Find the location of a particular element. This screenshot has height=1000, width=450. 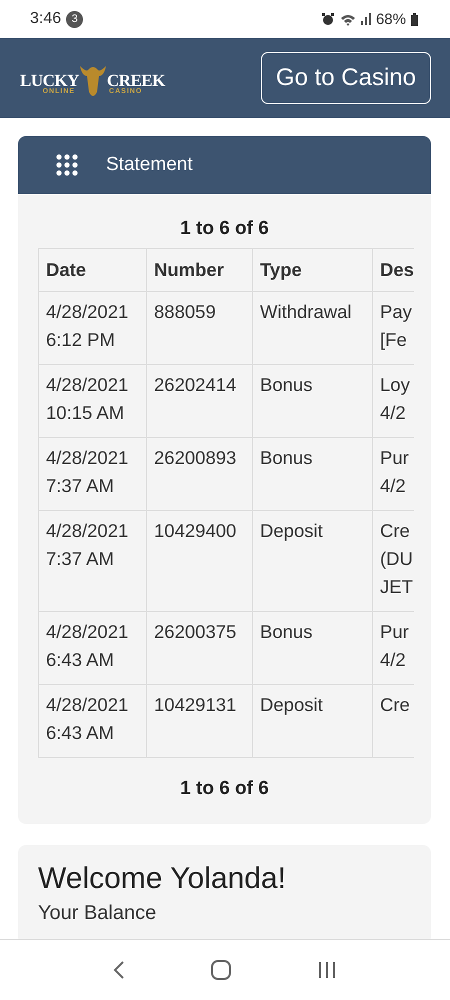

column-header: Des is located at coordinates (393, 270).